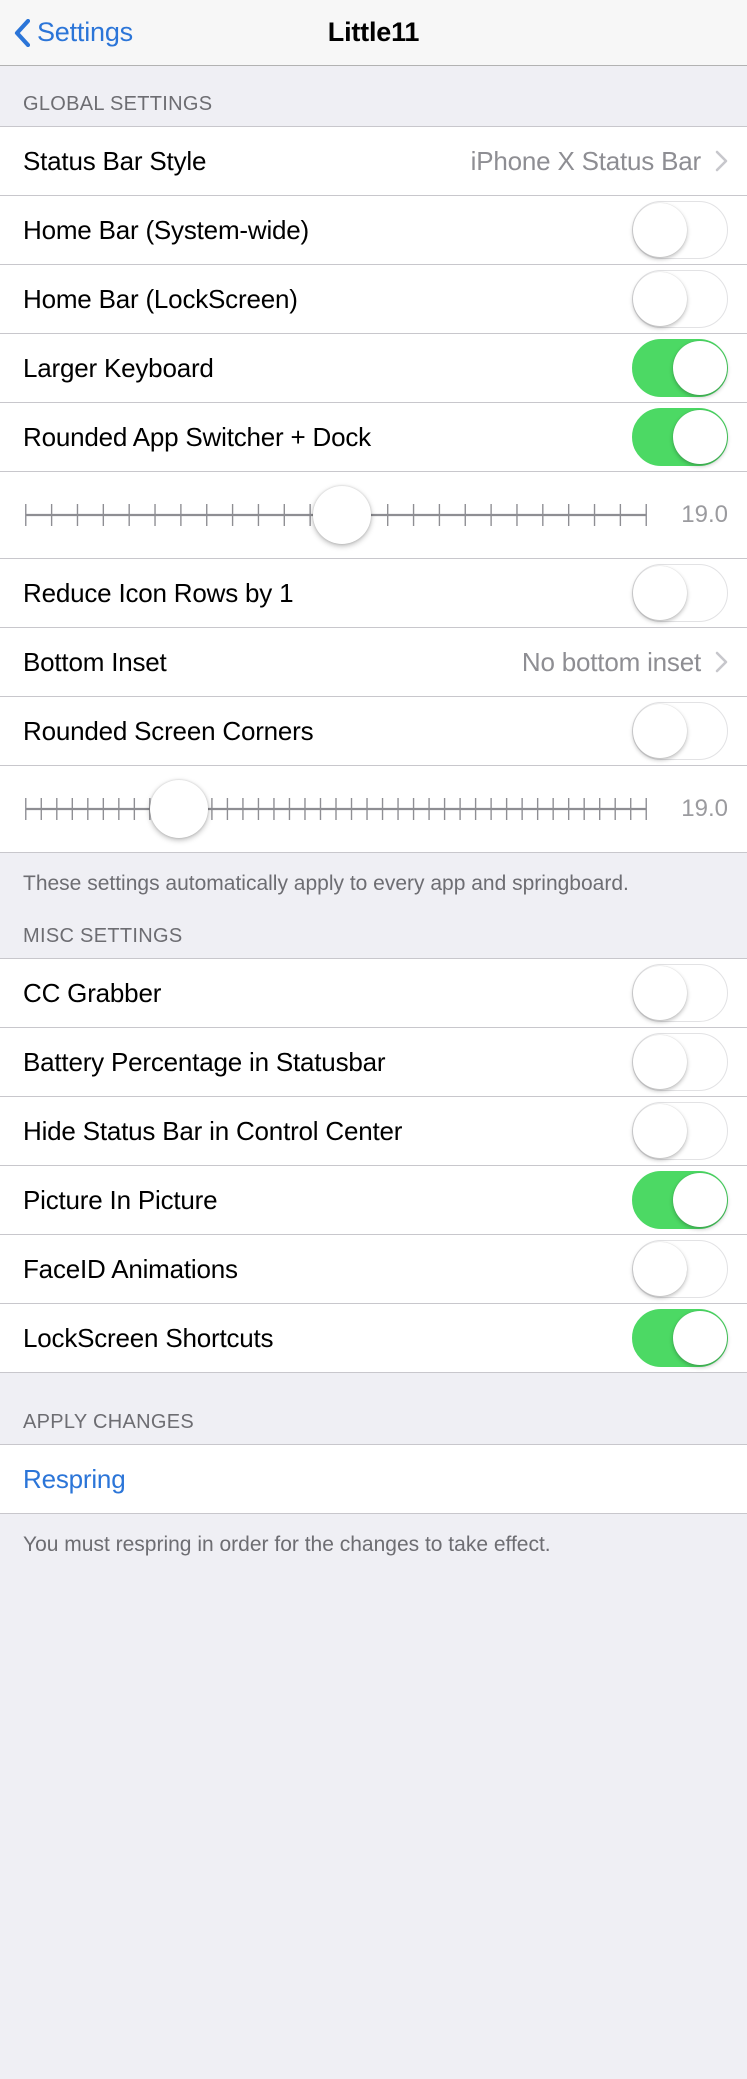 The image size is (747, 2079). I want to click on switch-lockscreen-shortcuts, so click(680, 1338).